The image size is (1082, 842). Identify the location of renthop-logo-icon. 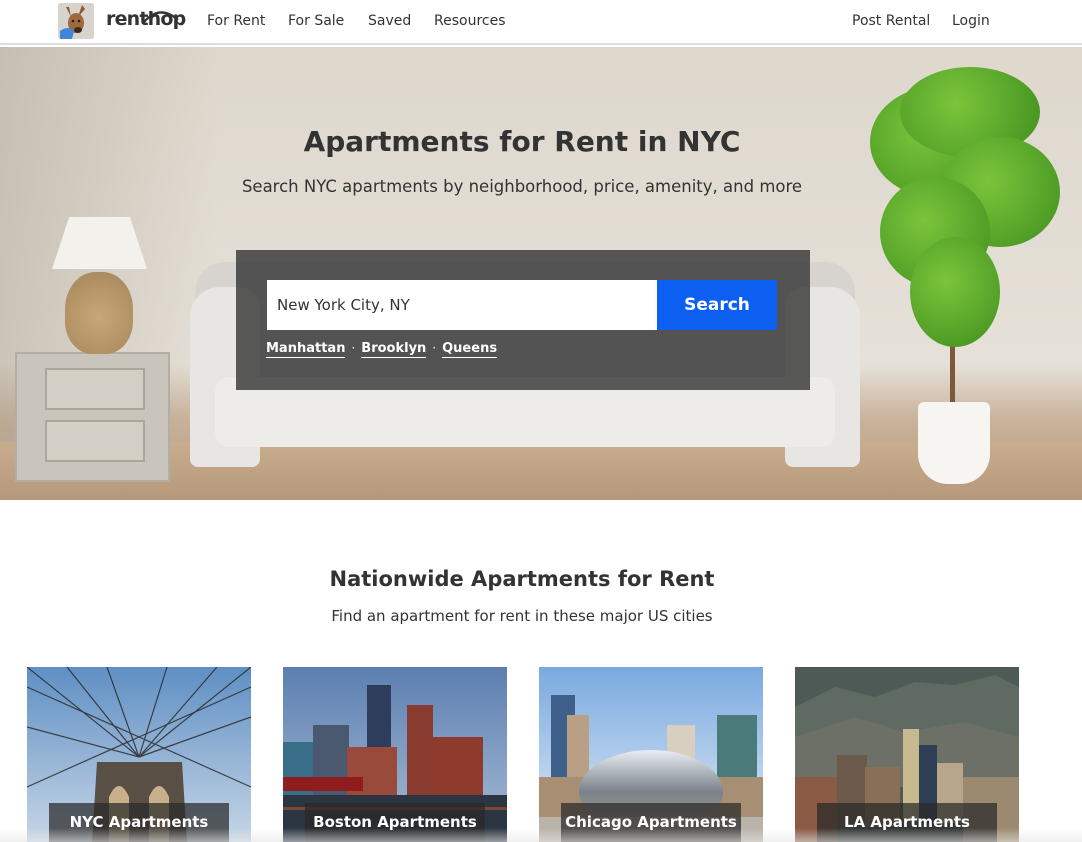
(76, 21).